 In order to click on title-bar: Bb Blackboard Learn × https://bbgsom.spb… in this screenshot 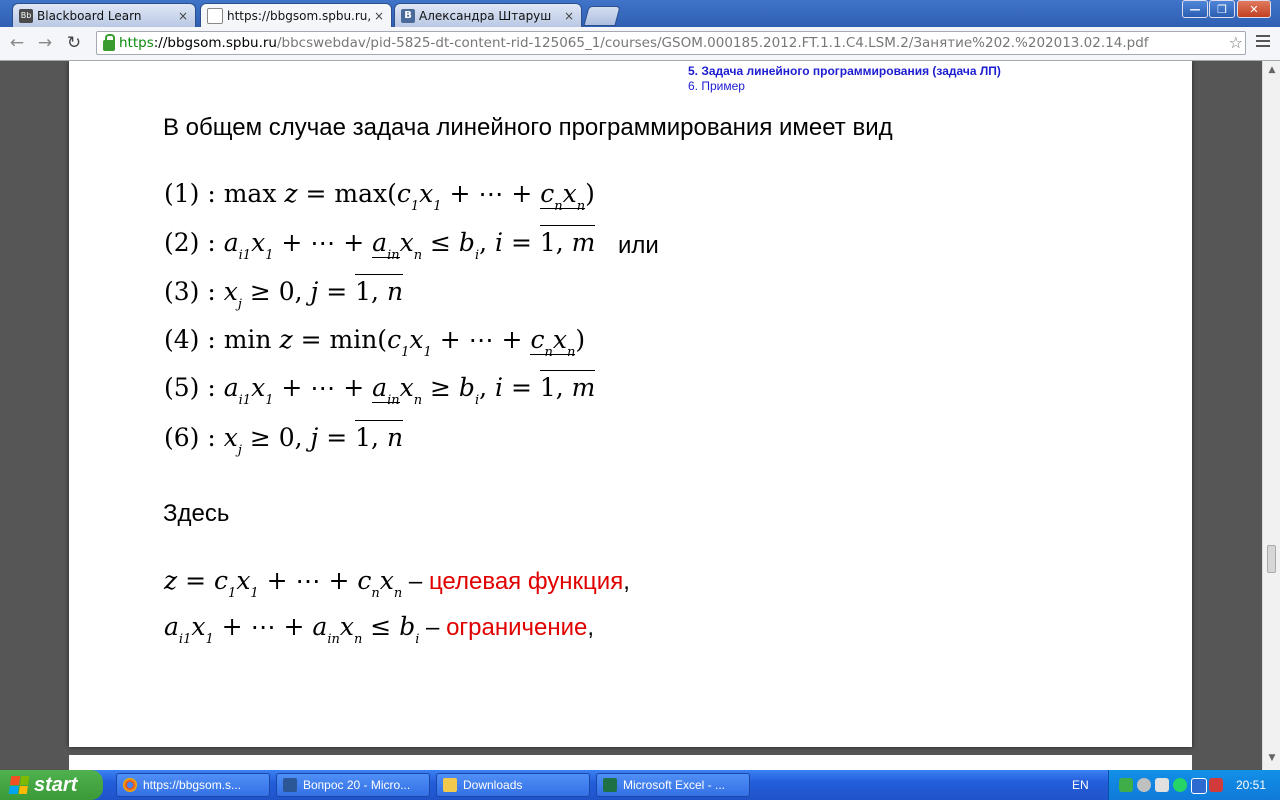, I will do `click(640, 13)`.